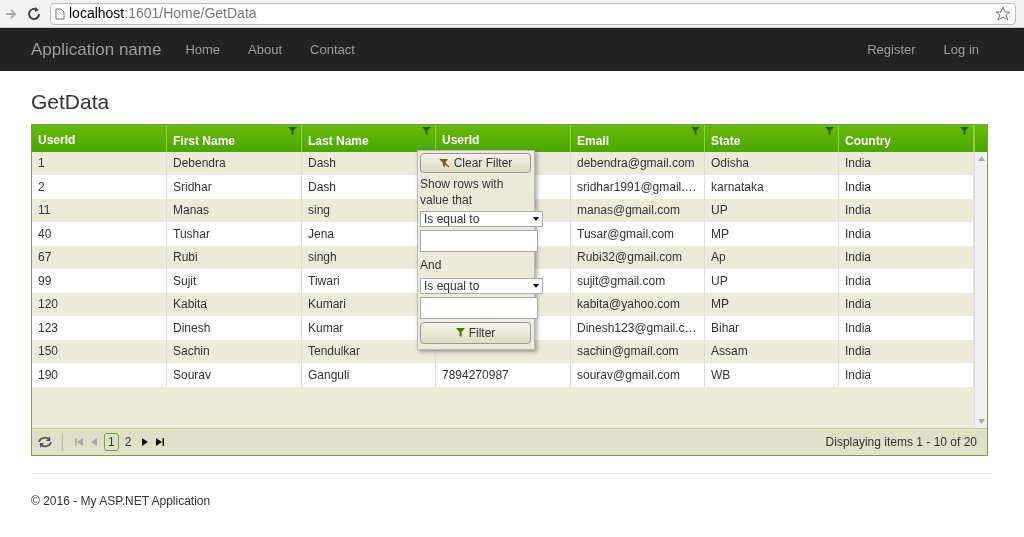 The width and height of the screenshot is (1024, 537). I want to click on table-cell-text: sujit@gmail.com, so click(621, 281).